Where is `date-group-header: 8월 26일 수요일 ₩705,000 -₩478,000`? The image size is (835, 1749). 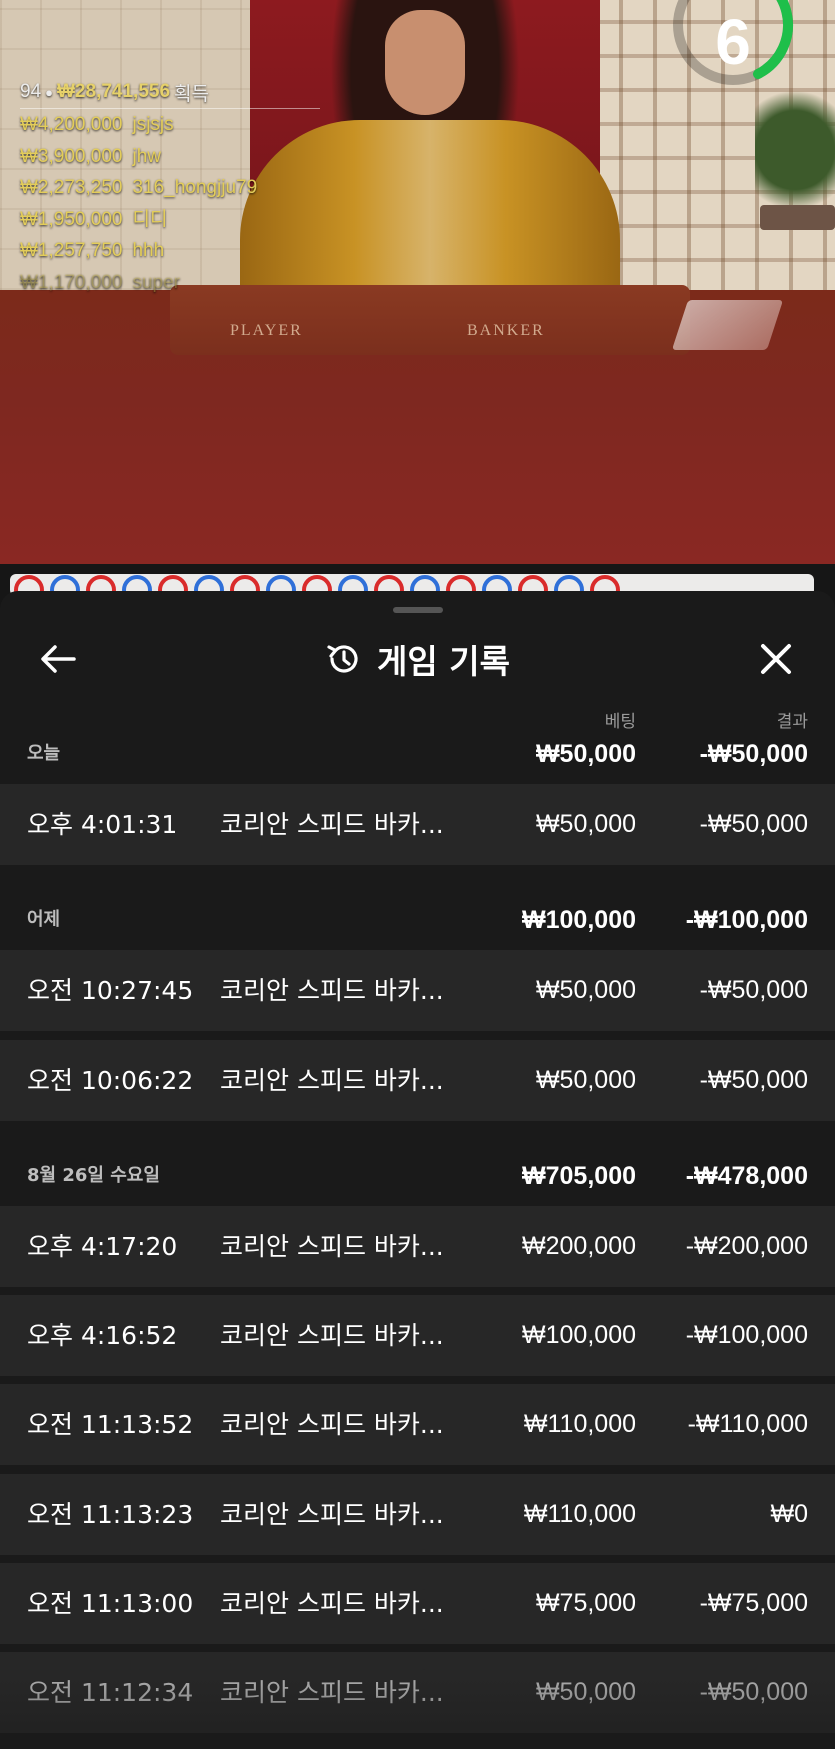
date-group-header: 8월 26일 수요일 ₩705,000 -₩478,000 is located at coordinates (417, 1171).